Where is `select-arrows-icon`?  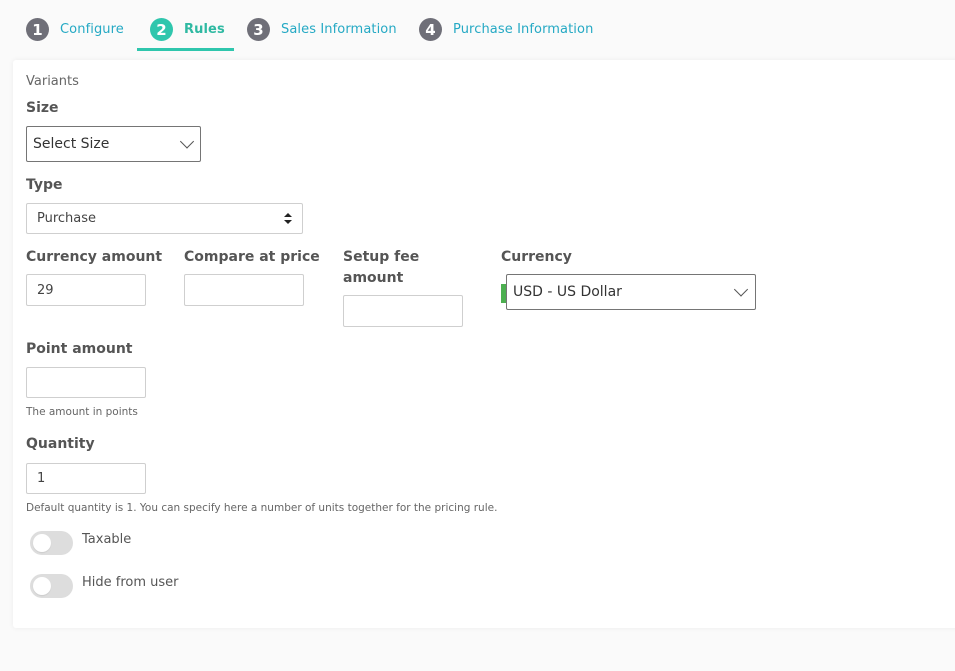
select-arrows-icon is located at coordinates (288, 219).